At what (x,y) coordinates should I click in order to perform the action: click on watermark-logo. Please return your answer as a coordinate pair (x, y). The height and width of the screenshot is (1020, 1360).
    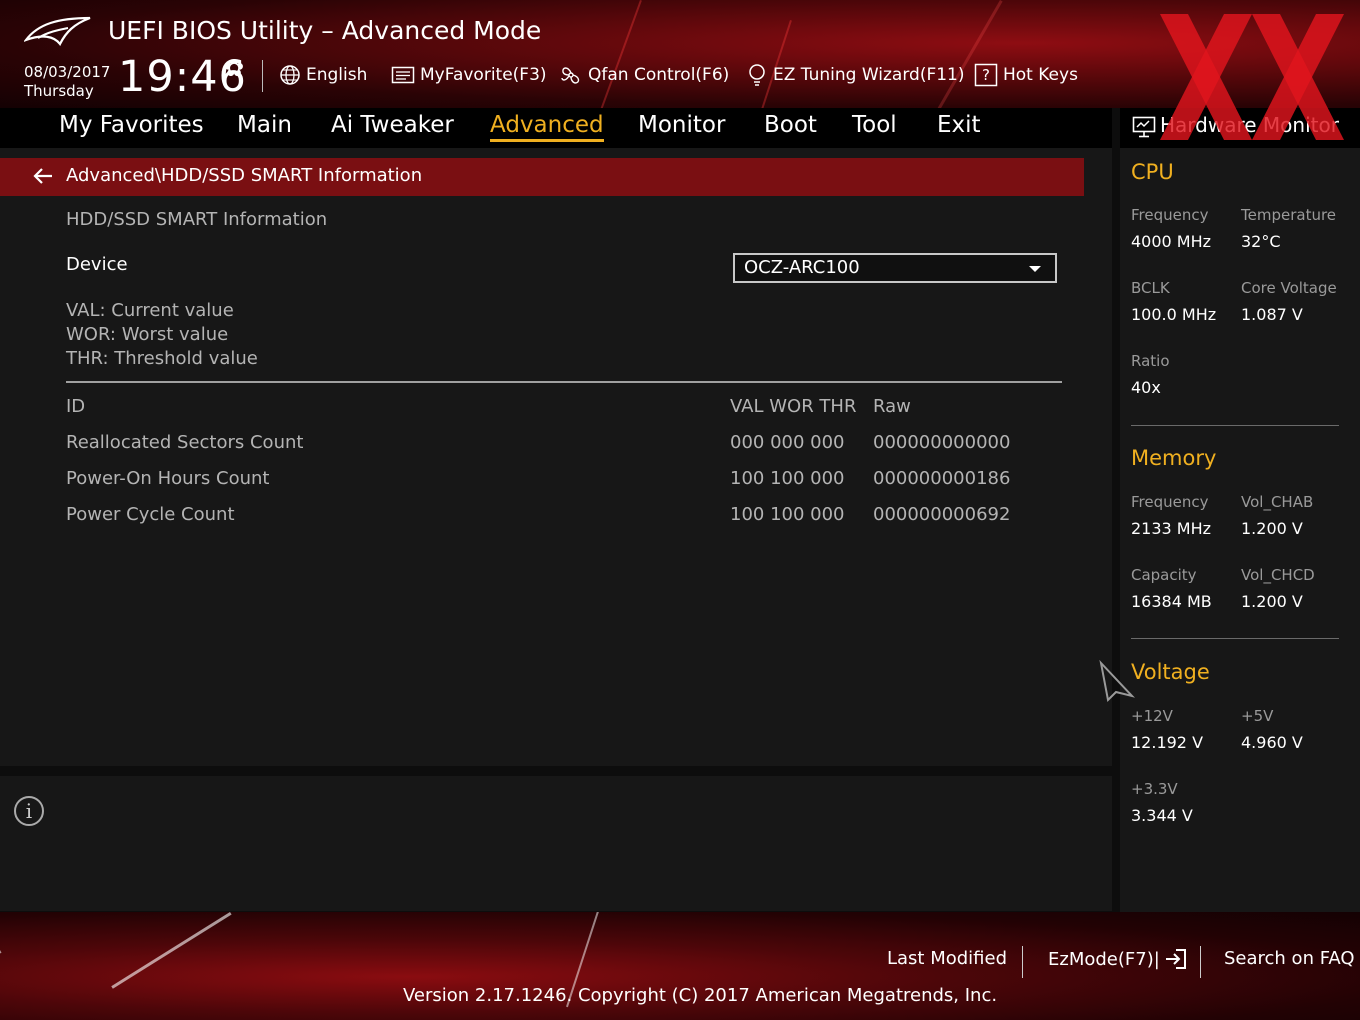
    Looking at the image, I should click on (1252, 77).